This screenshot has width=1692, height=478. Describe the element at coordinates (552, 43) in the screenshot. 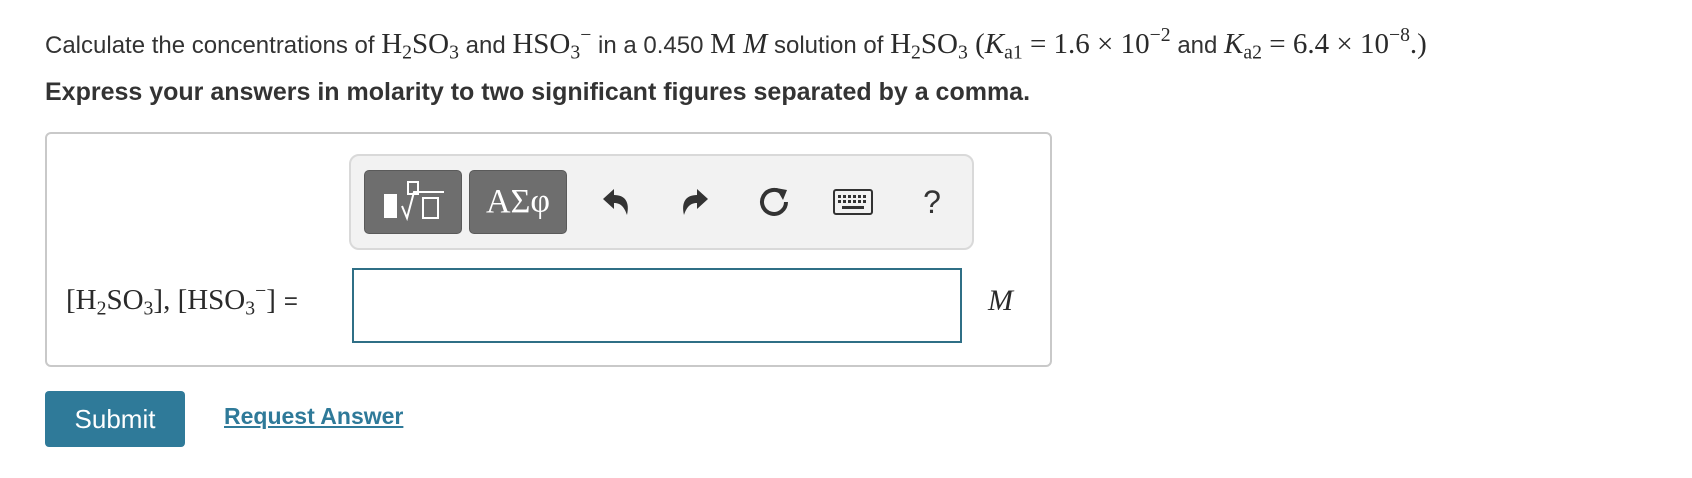

I see `formula-hso3: HSO3−` at that location.